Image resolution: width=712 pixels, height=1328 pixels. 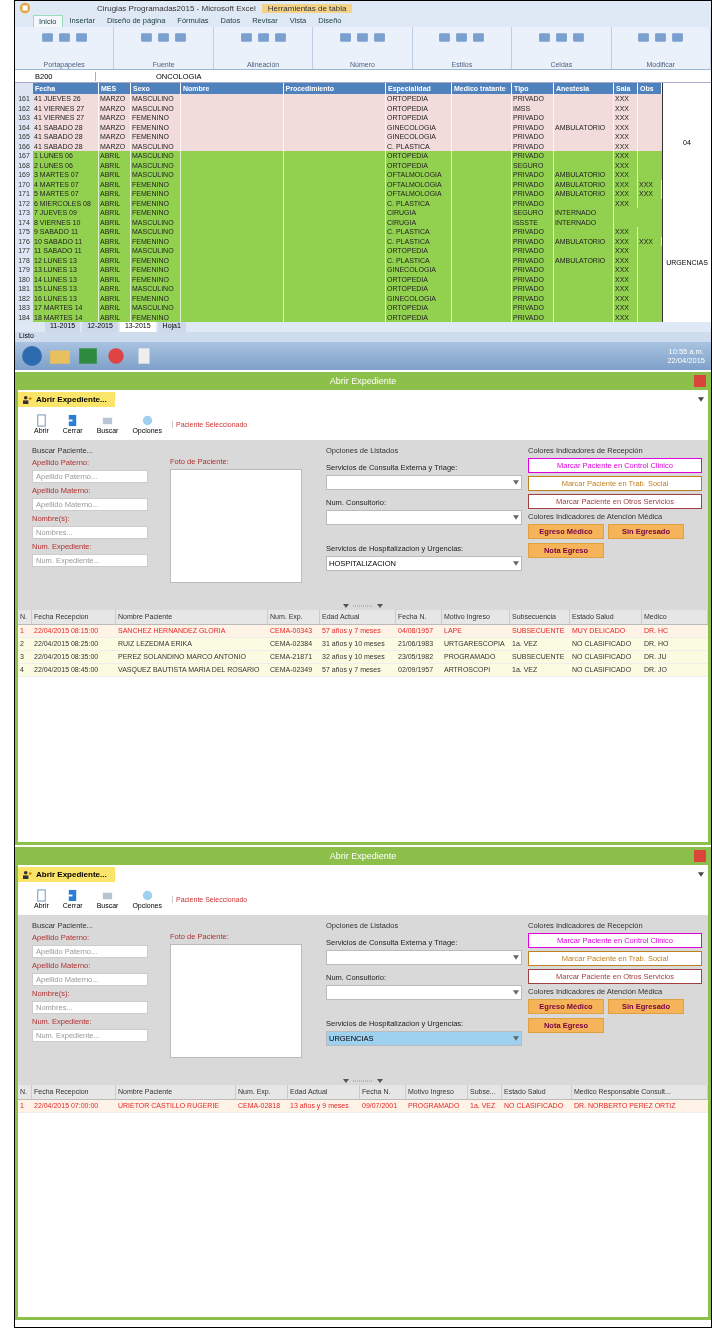 I want to click on spreadsheet-icon, so click(x=88, y=356).